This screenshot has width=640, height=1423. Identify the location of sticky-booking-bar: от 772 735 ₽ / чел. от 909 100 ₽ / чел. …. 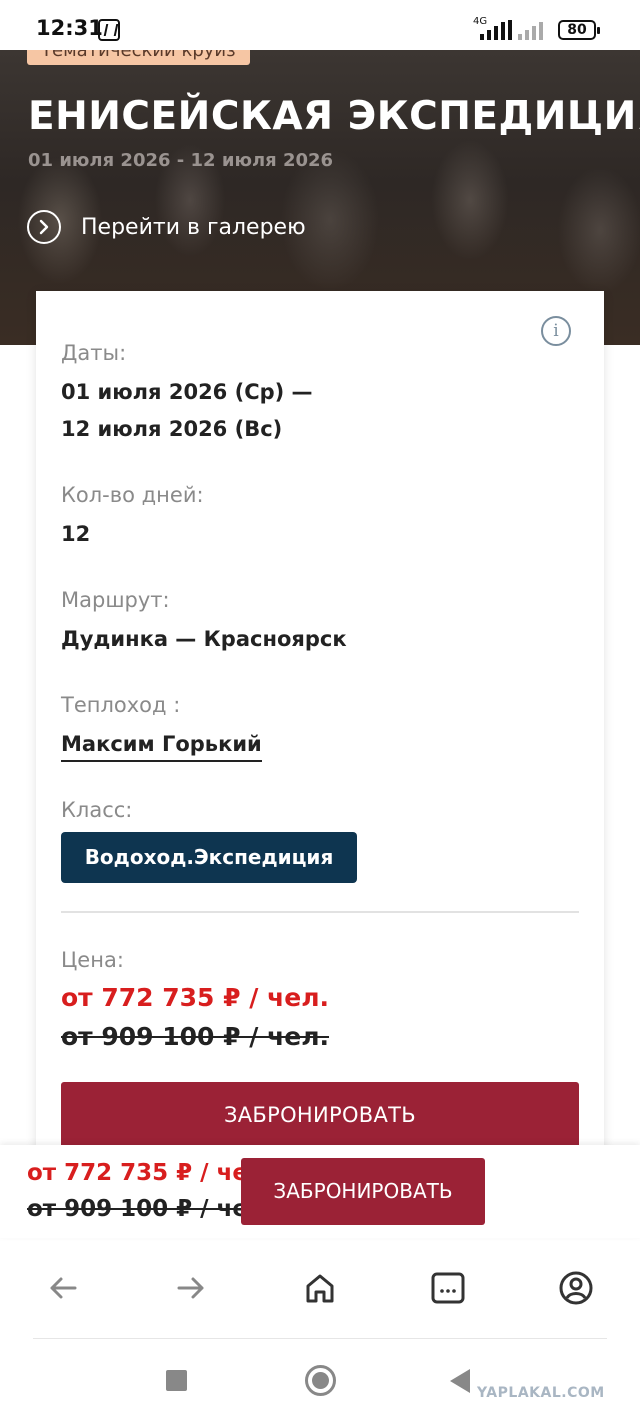
(320, 1191).